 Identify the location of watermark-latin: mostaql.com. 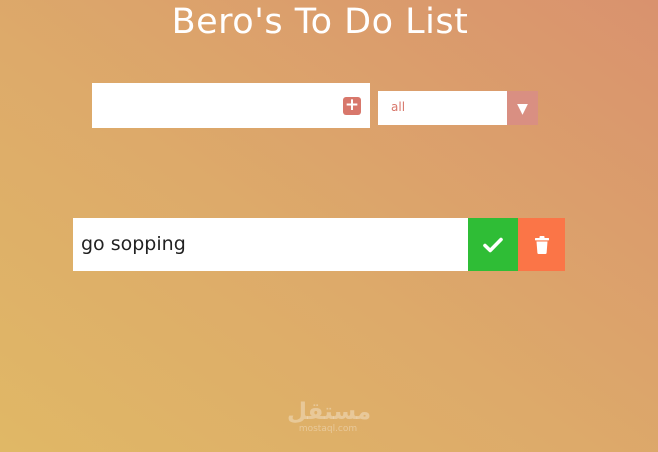
(328, 429).